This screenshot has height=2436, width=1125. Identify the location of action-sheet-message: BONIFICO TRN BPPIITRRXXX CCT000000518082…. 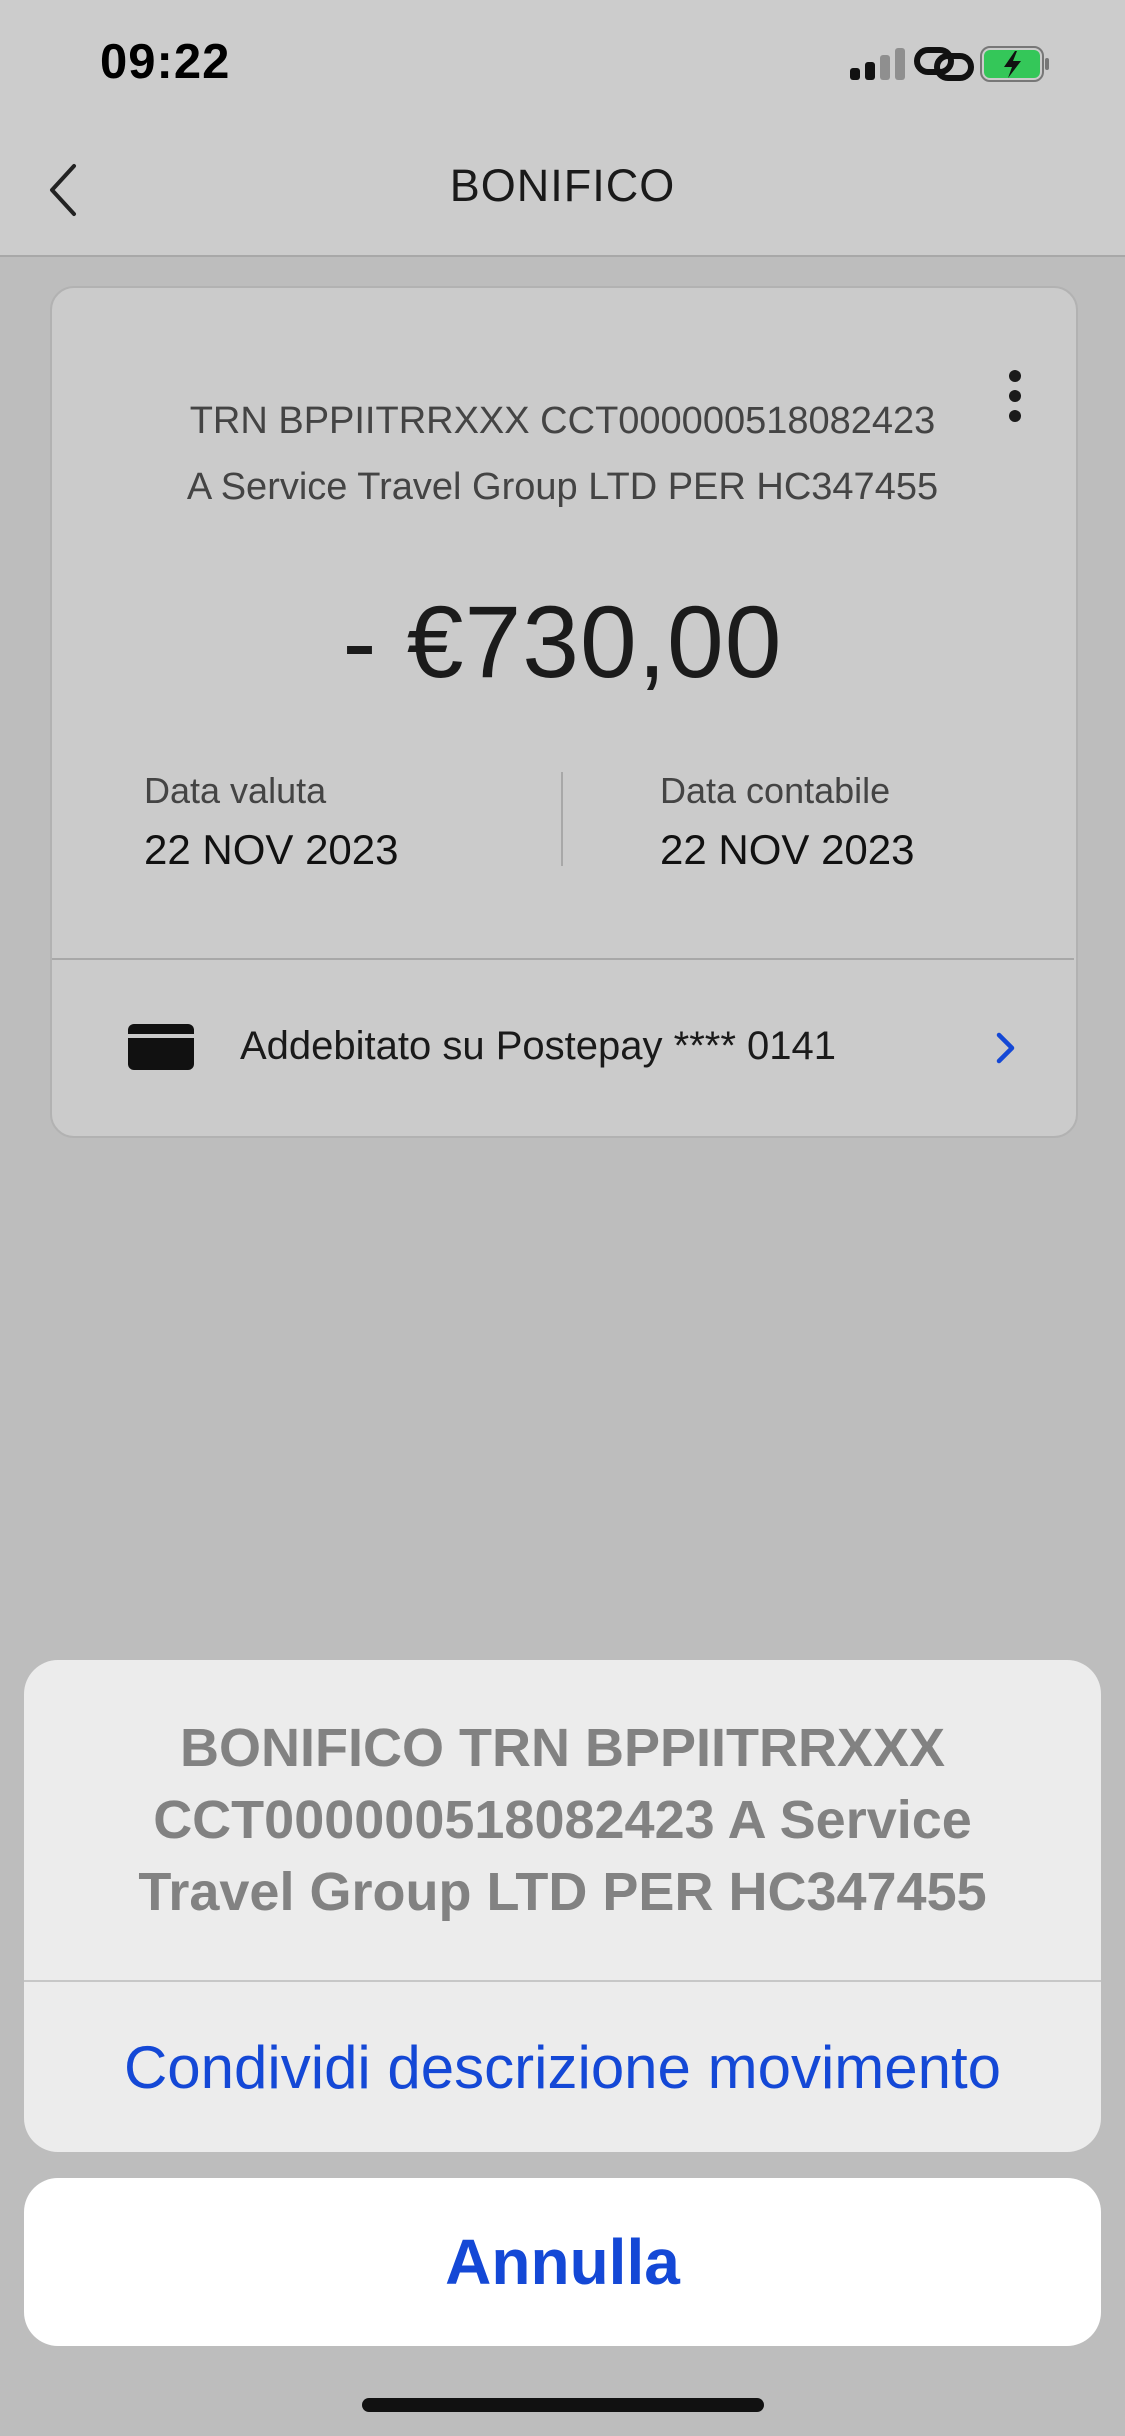
(562, 1820).